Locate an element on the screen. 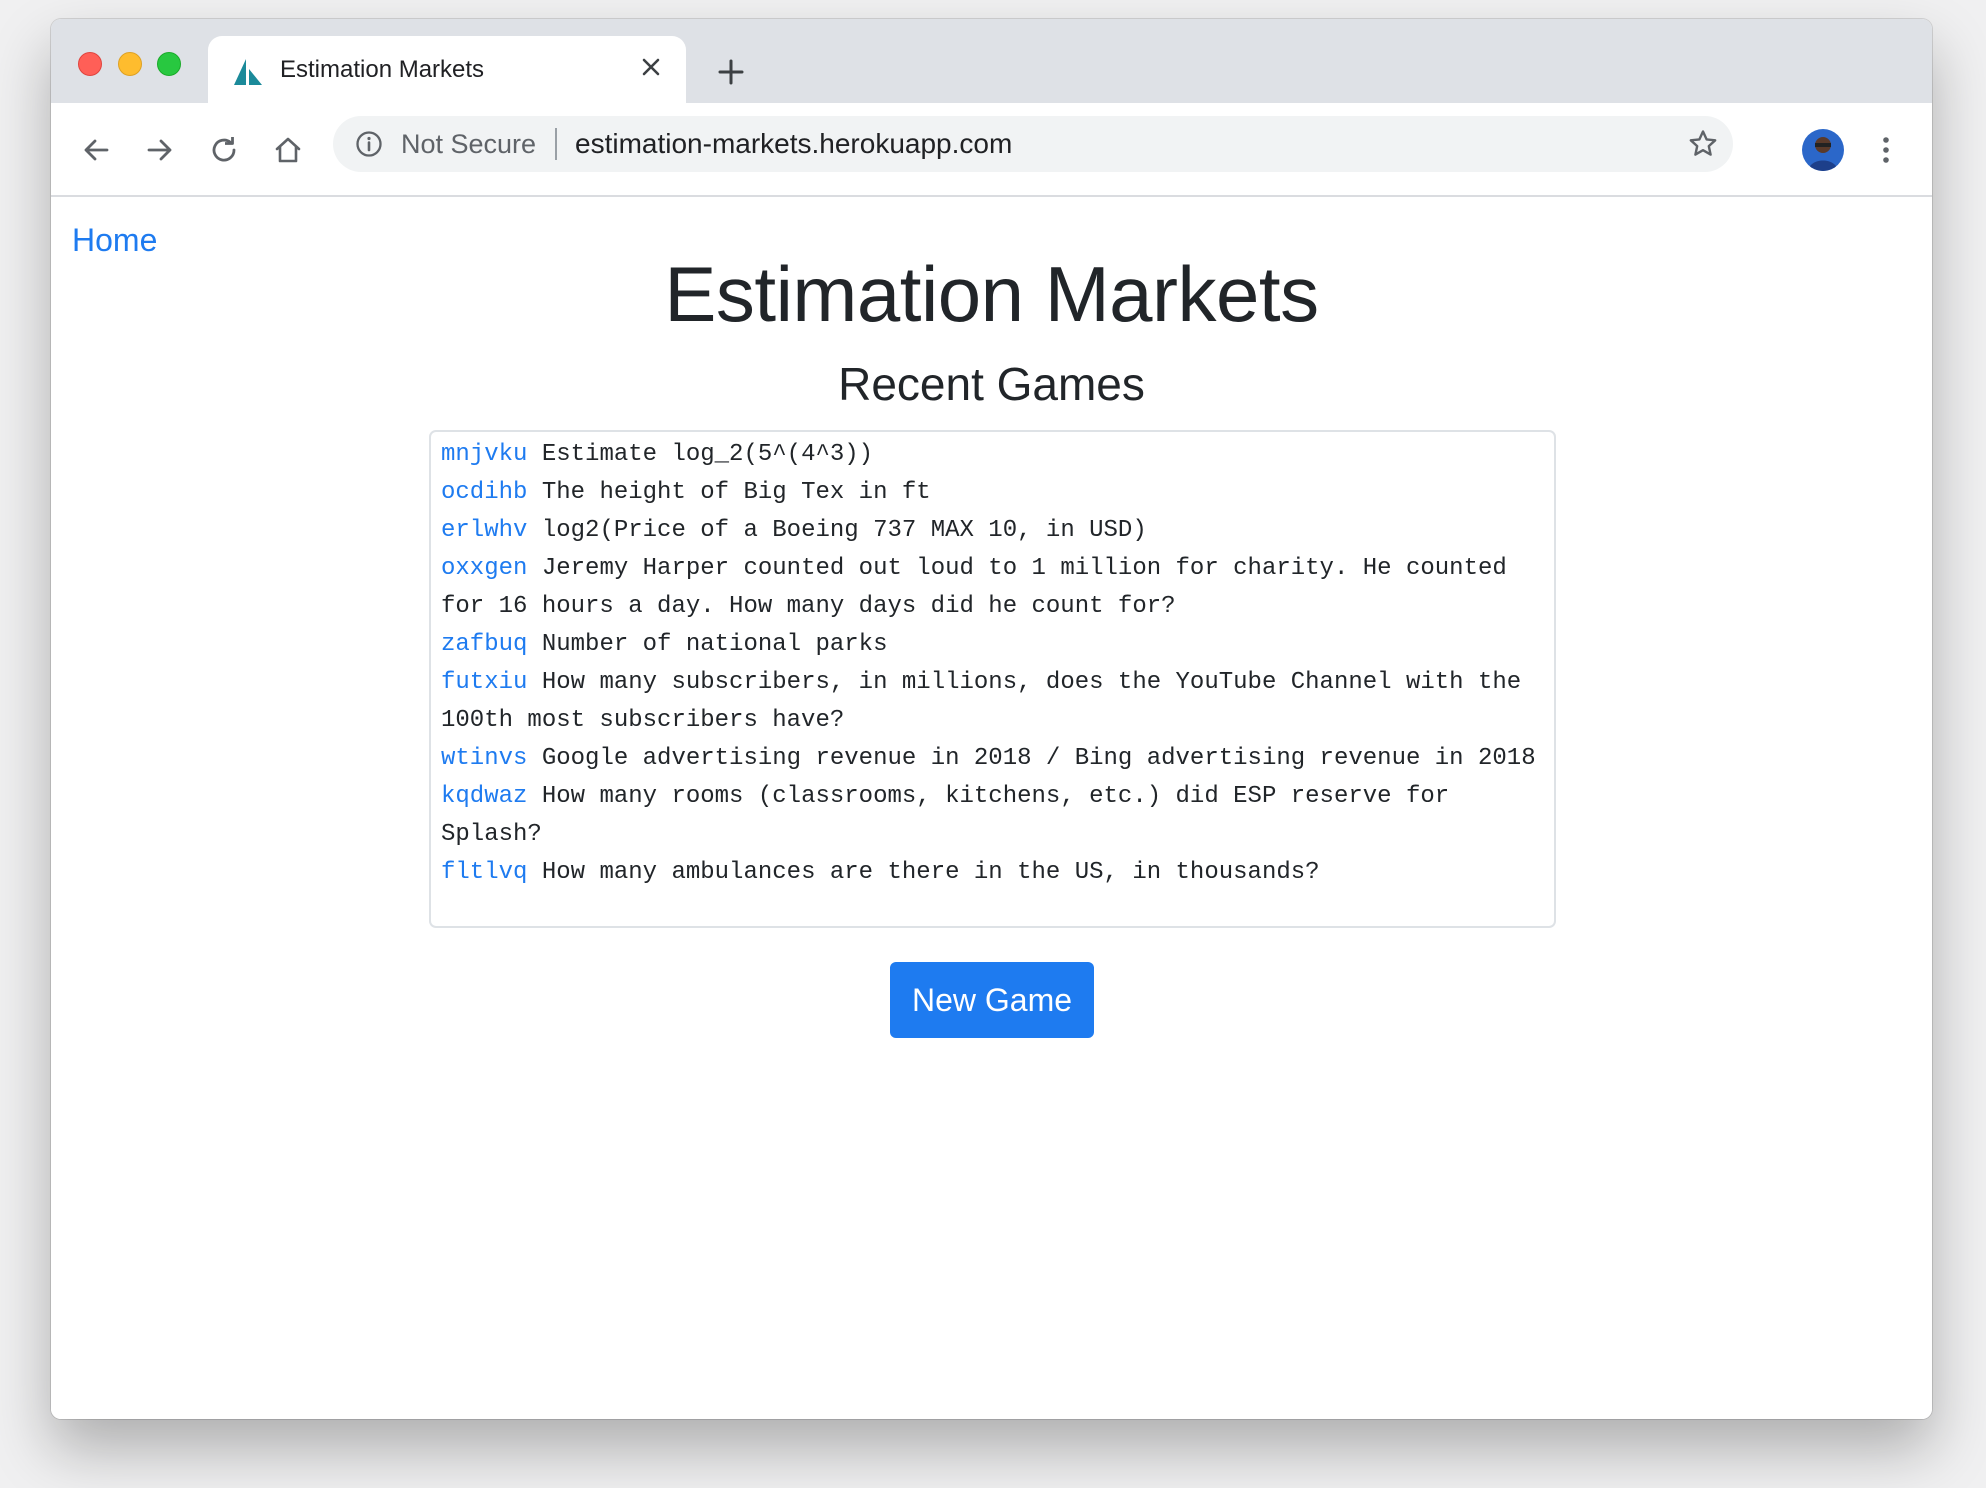 This screenshot has width=1986, height=1488. bookmark-star-icon is located at coordinates (1703, 144).